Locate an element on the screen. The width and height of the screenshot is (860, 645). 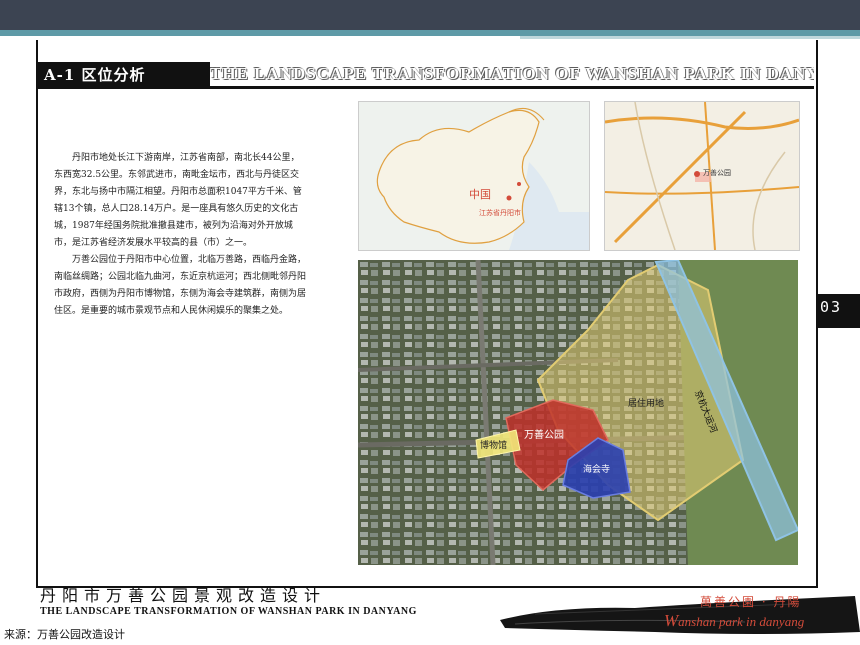
china-map-graphic is located at coordinates (474, 176).